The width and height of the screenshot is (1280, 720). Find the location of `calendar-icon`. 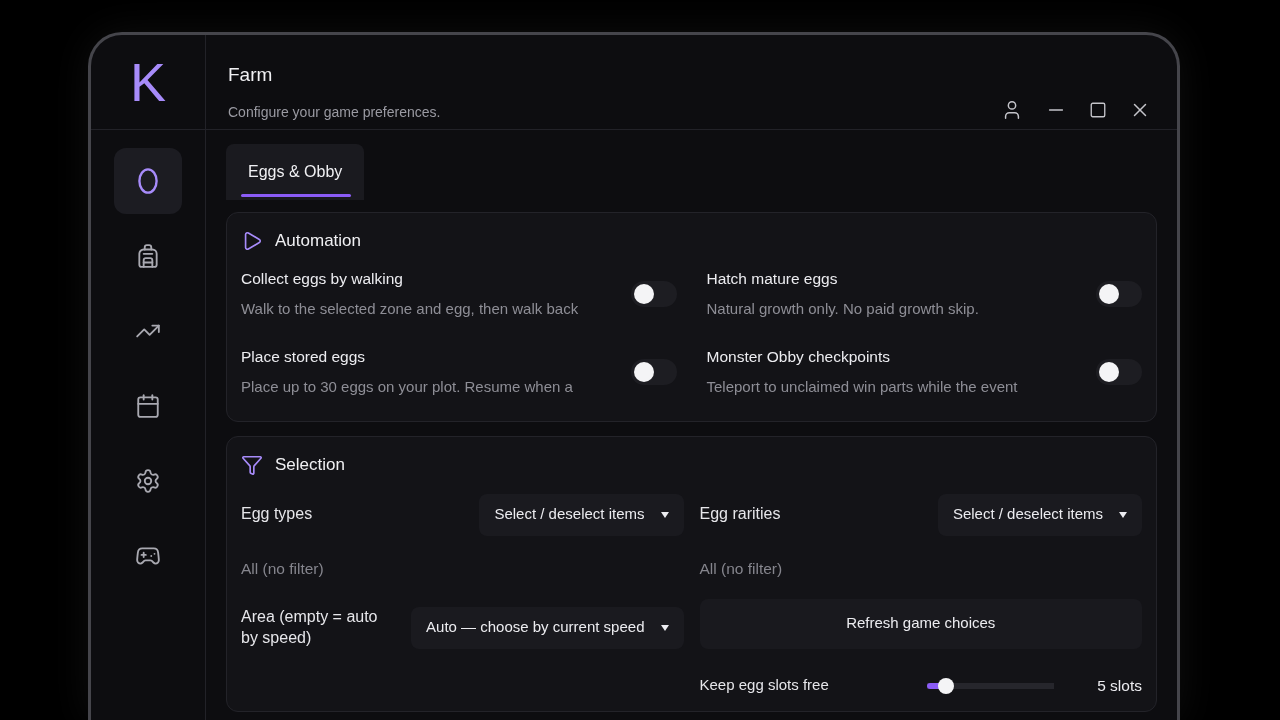

calendar-icon is located at coordinates (148, 406).